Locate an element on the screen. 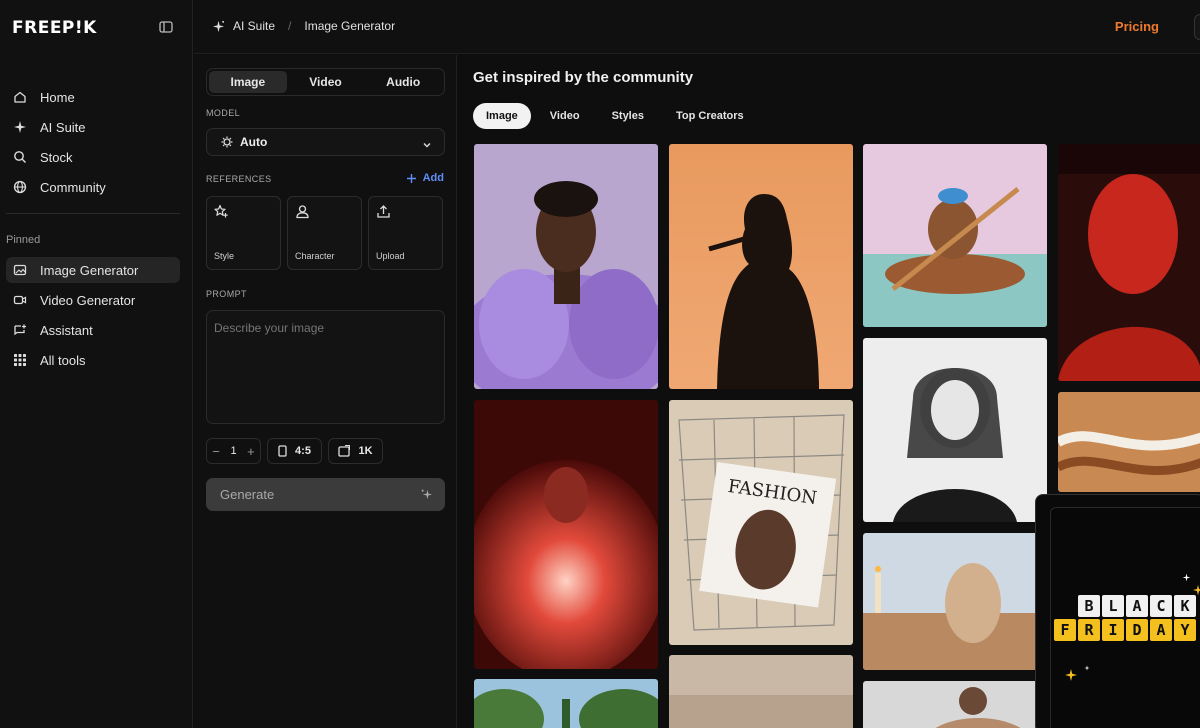  letter-tile: B is located at coordinates (1089, 606).